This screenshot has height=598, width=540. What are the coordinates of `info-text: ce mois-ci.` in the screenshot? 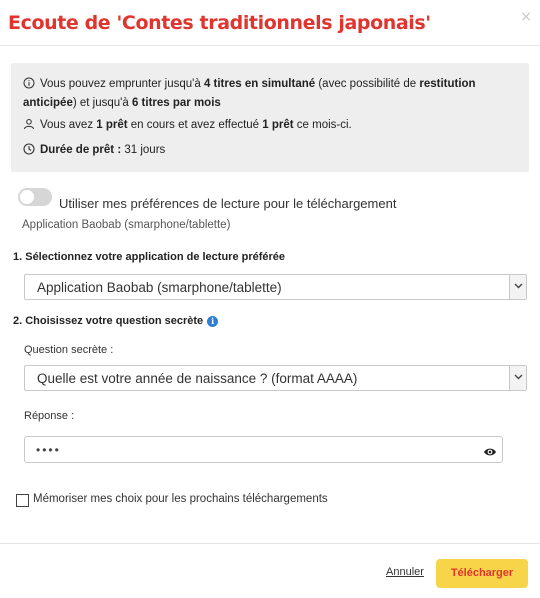 It's located at (322, 125).